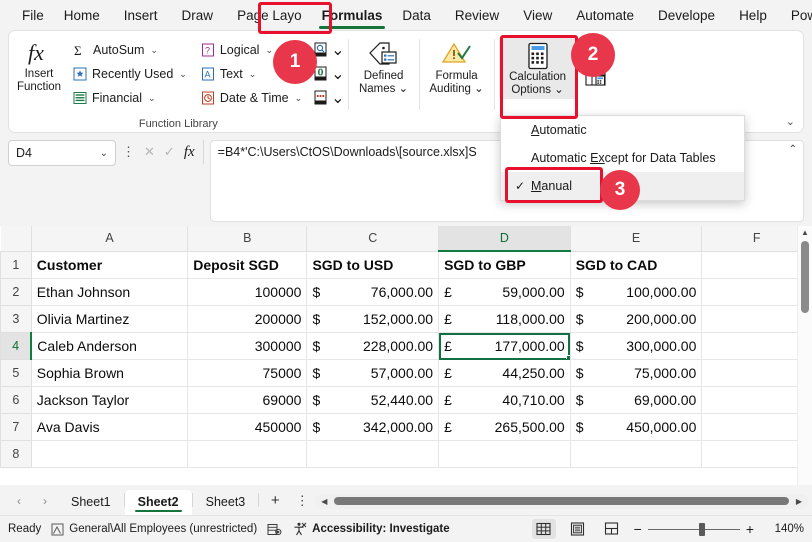  Describe the element at coordinates (477, 15) in the screenshot. I see `ribbon-tab-review: Review` at that location.